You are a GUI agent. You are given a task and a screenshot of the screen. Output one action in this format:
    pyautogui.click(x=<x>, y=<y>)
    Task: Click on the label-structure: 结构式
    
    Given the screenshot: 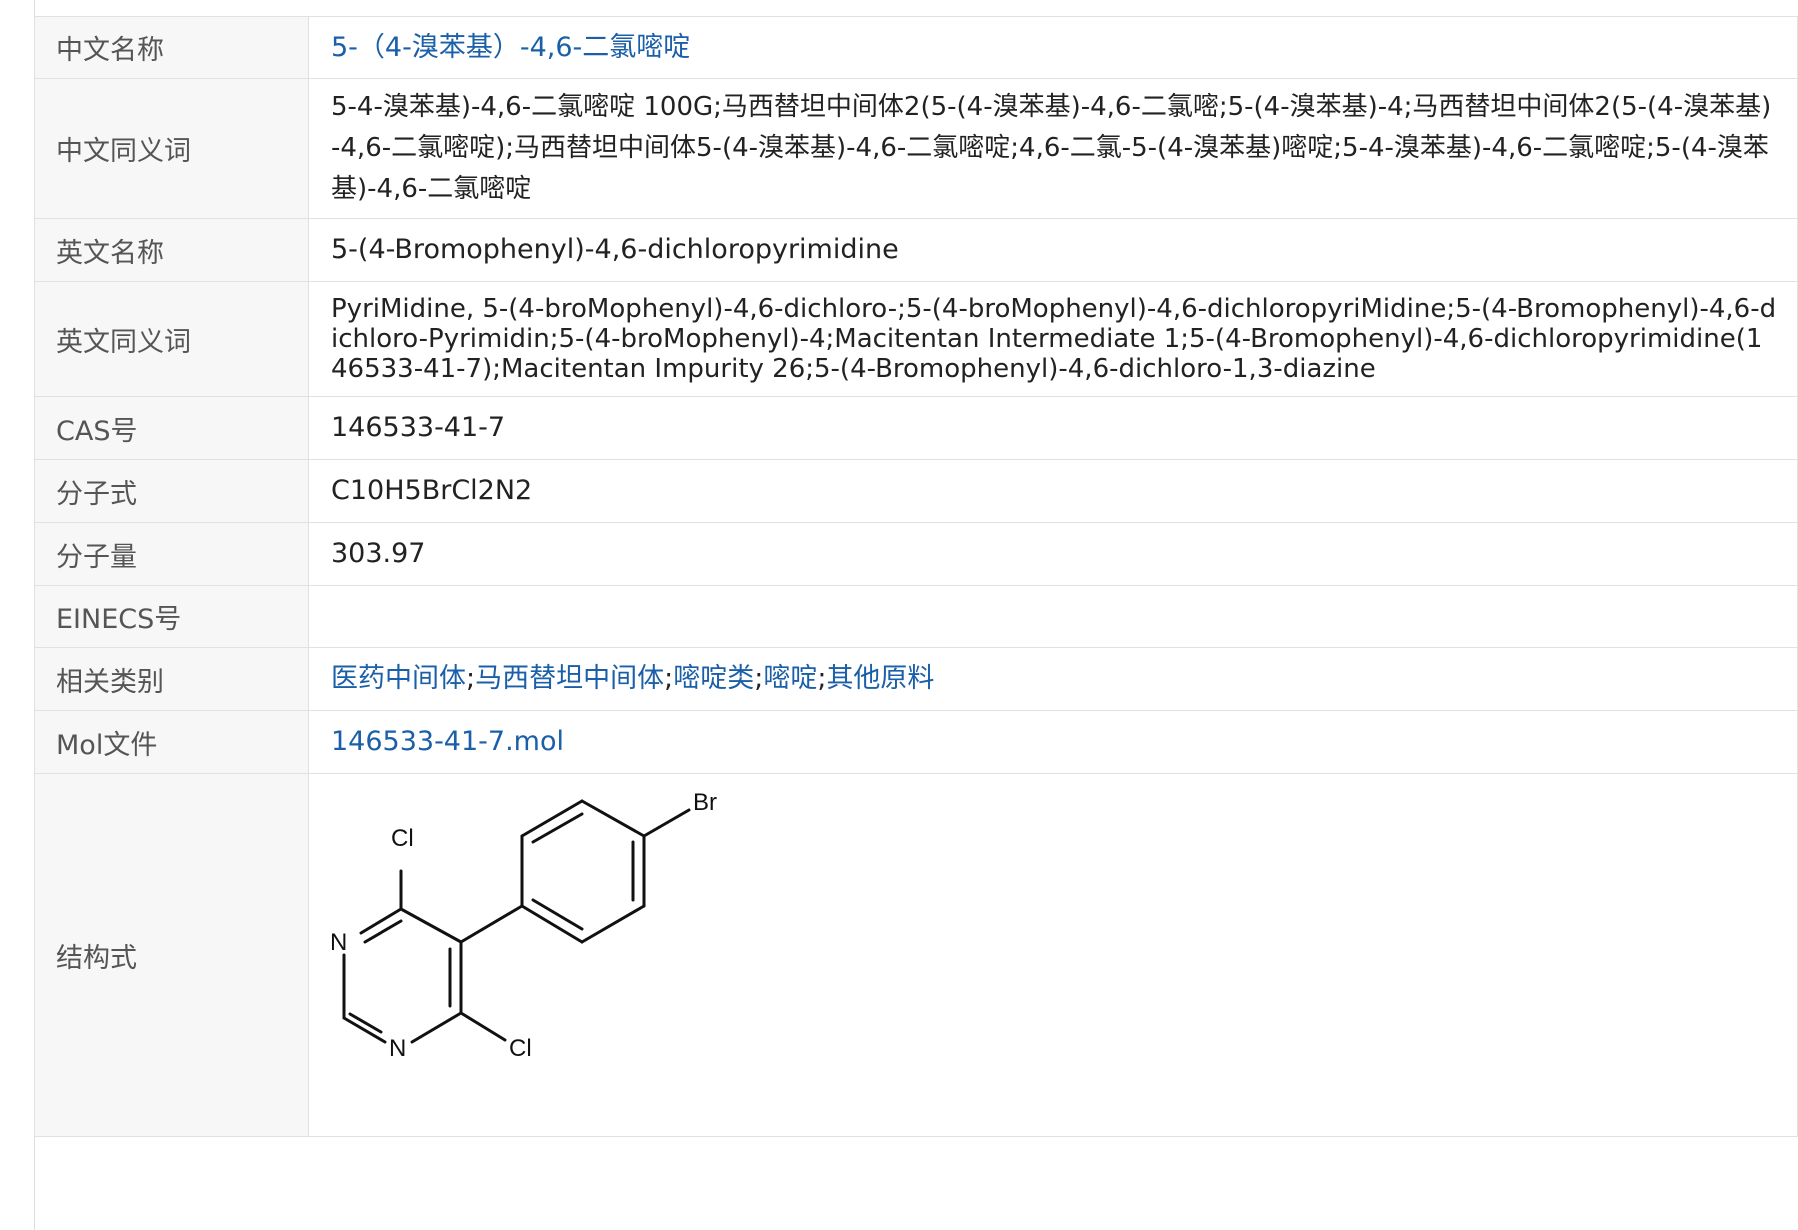 What is the action you would take?
    pyautogui.click(x=171, y=955)
    